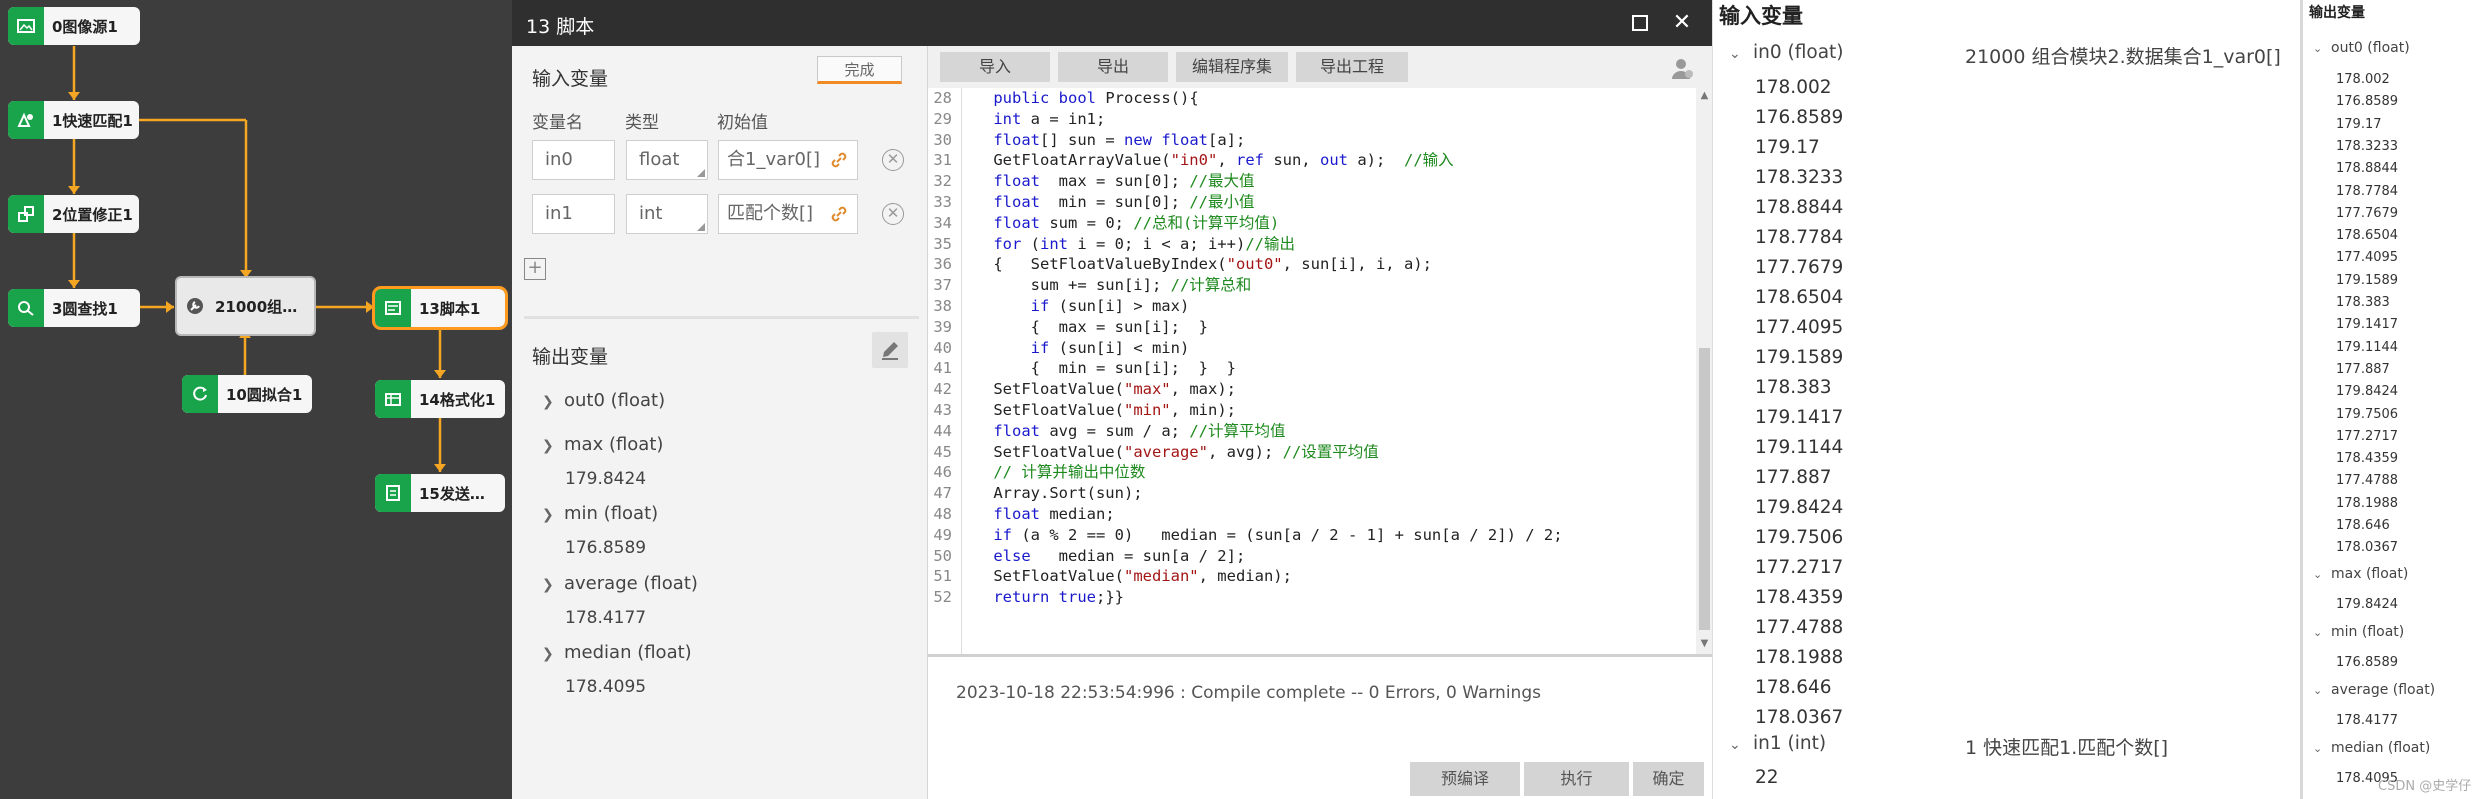 This screenshot has height=799, width=2483. I want to click on output-group-median: ⌄ median (float), so click(2371, 748).